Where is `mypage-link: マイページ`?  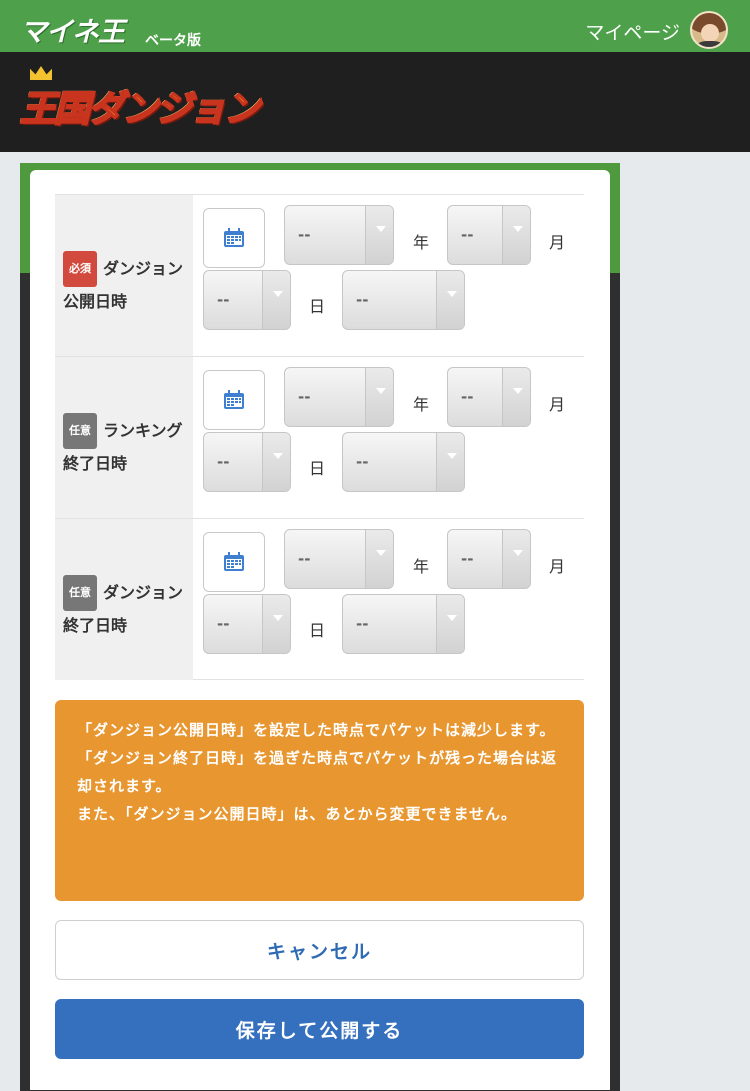
mypage-link: マイページ is located at coordinates (632, 31).